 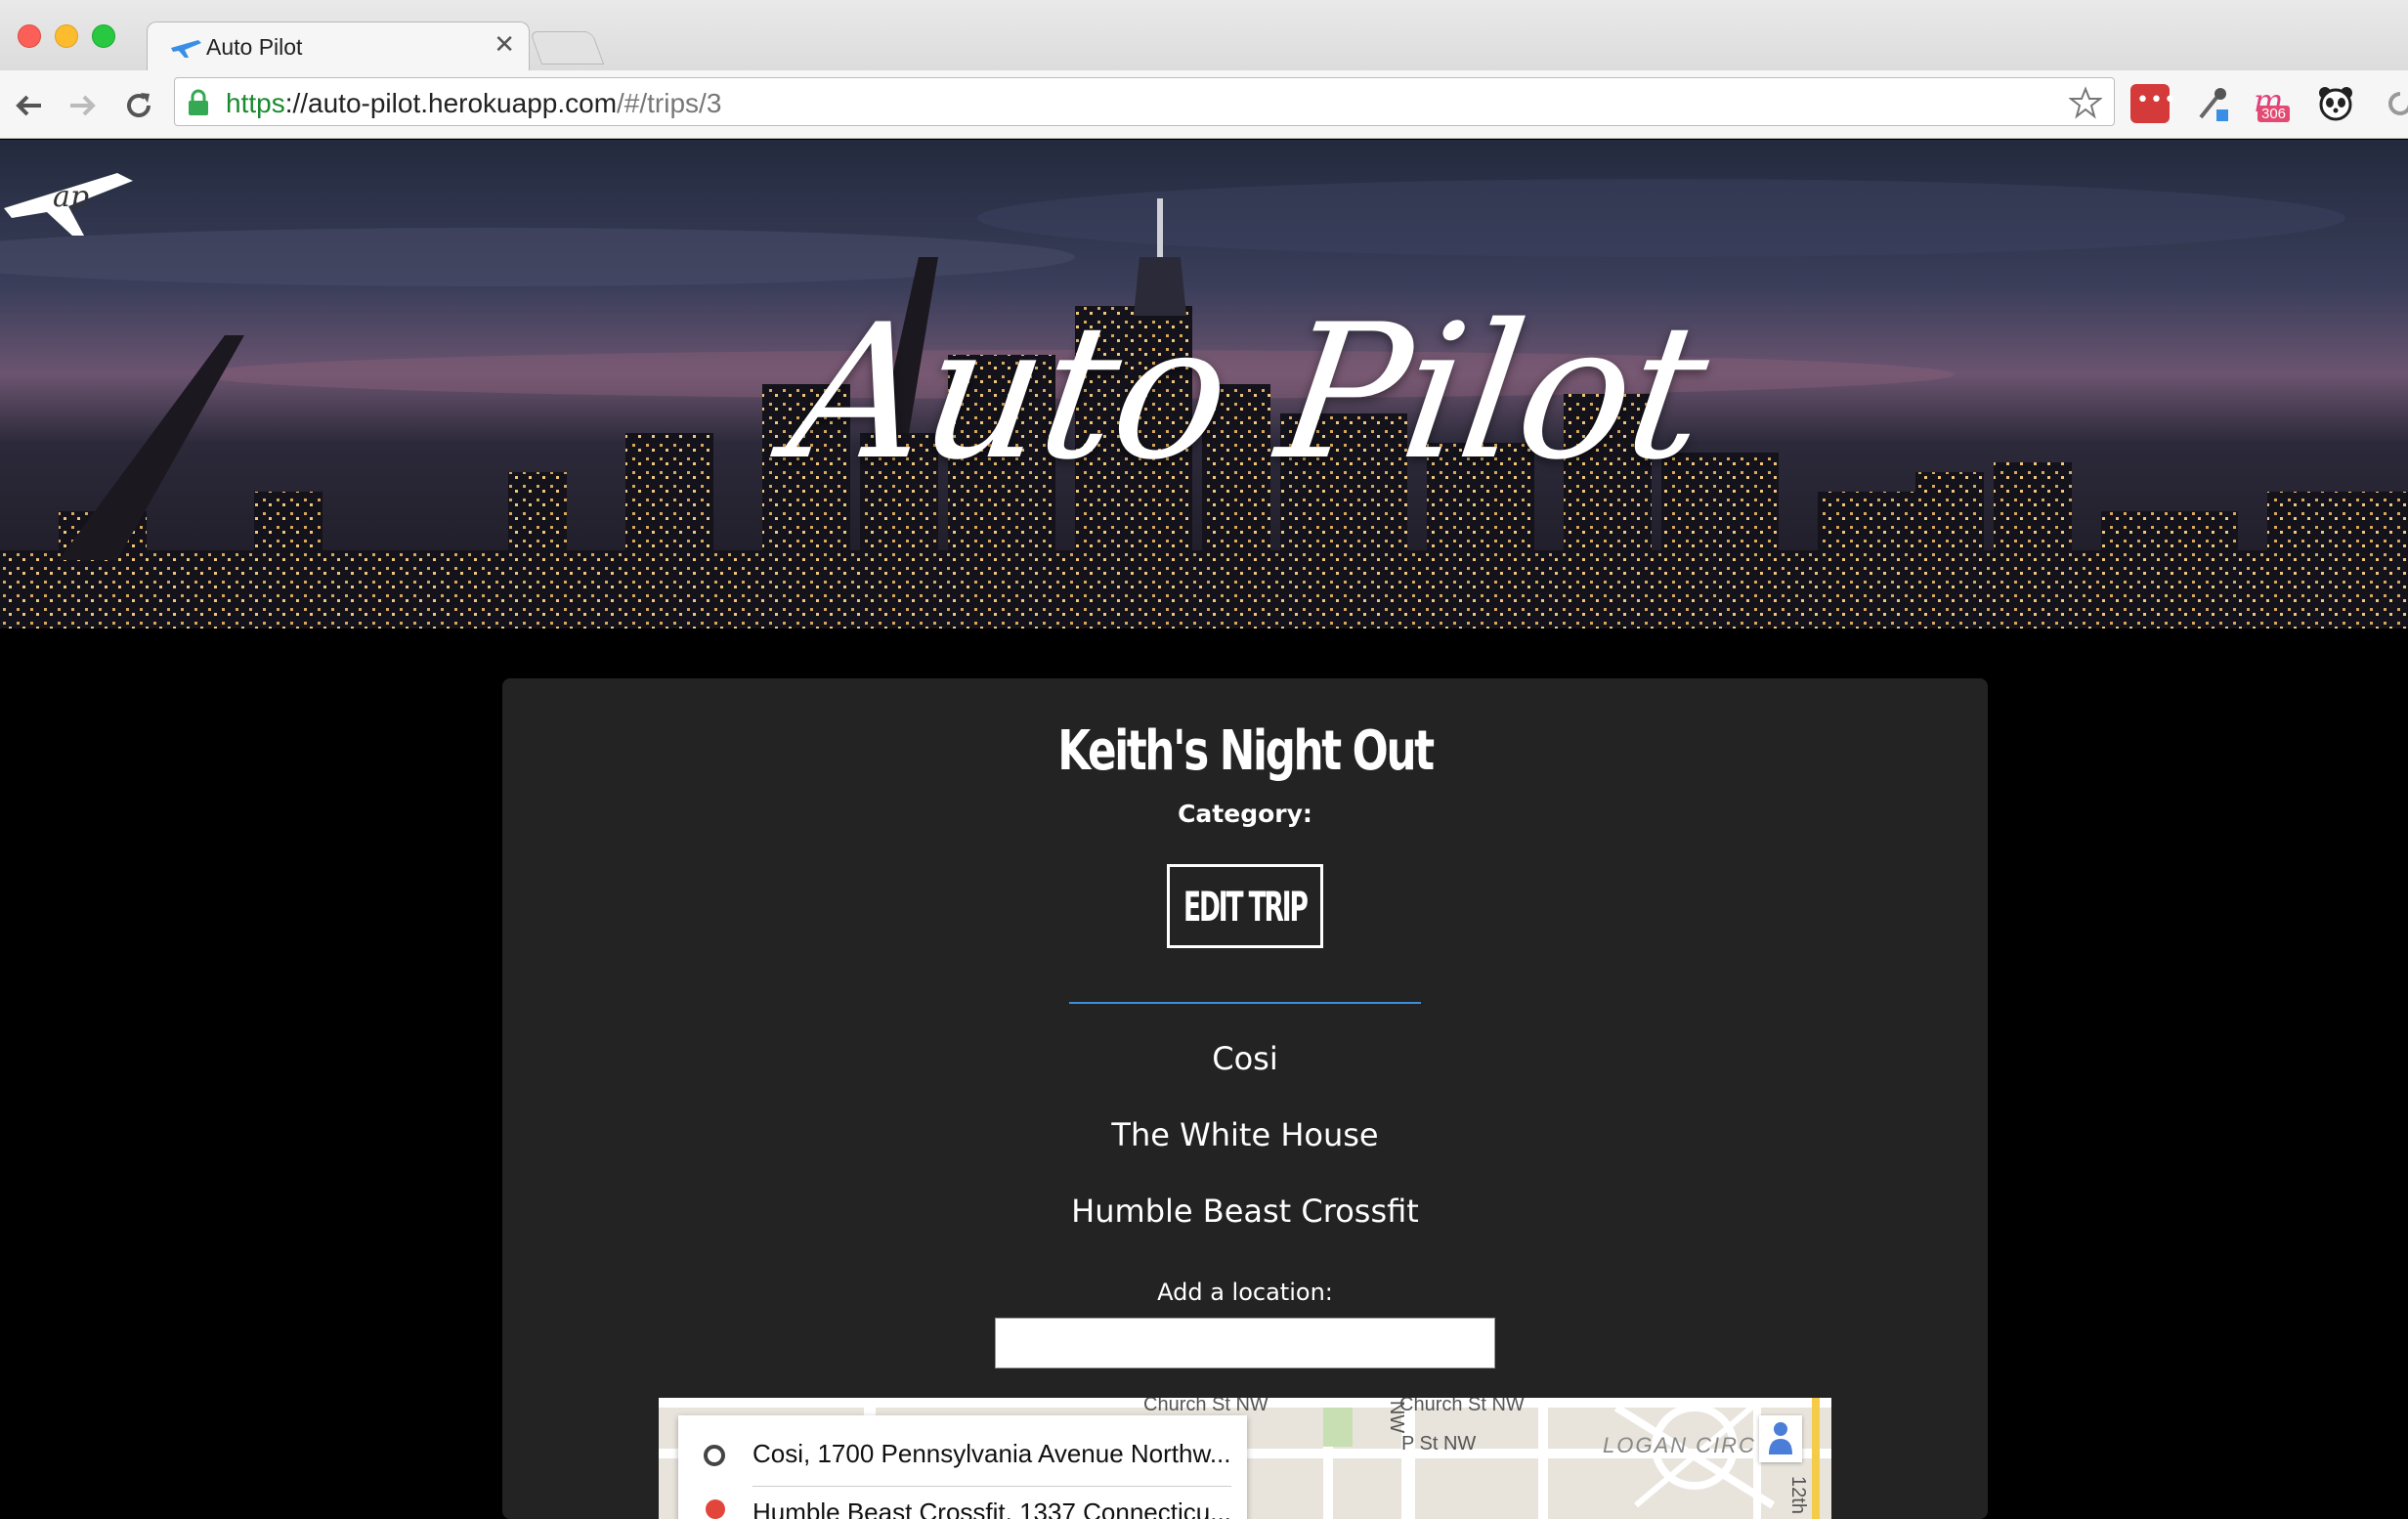 I want to click on close-window-button, so click(x=29, y=36).